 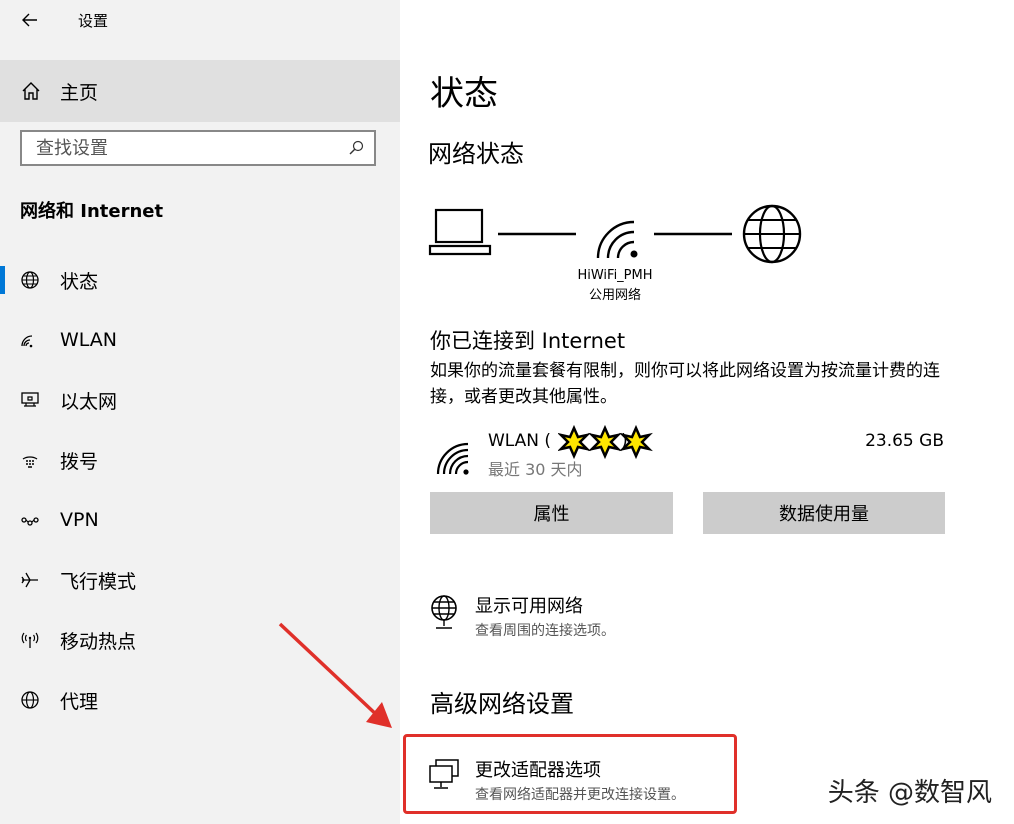 I want to click on section-title: 网络和 Internet, so click(x=92, y=211).